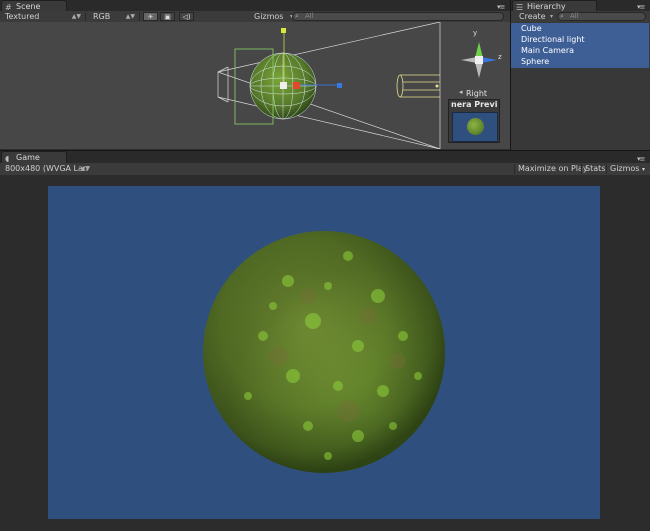  Describe the element at coordinates (102, 16) in the screenshot. I see `color-mode-value: RGB` at that location.